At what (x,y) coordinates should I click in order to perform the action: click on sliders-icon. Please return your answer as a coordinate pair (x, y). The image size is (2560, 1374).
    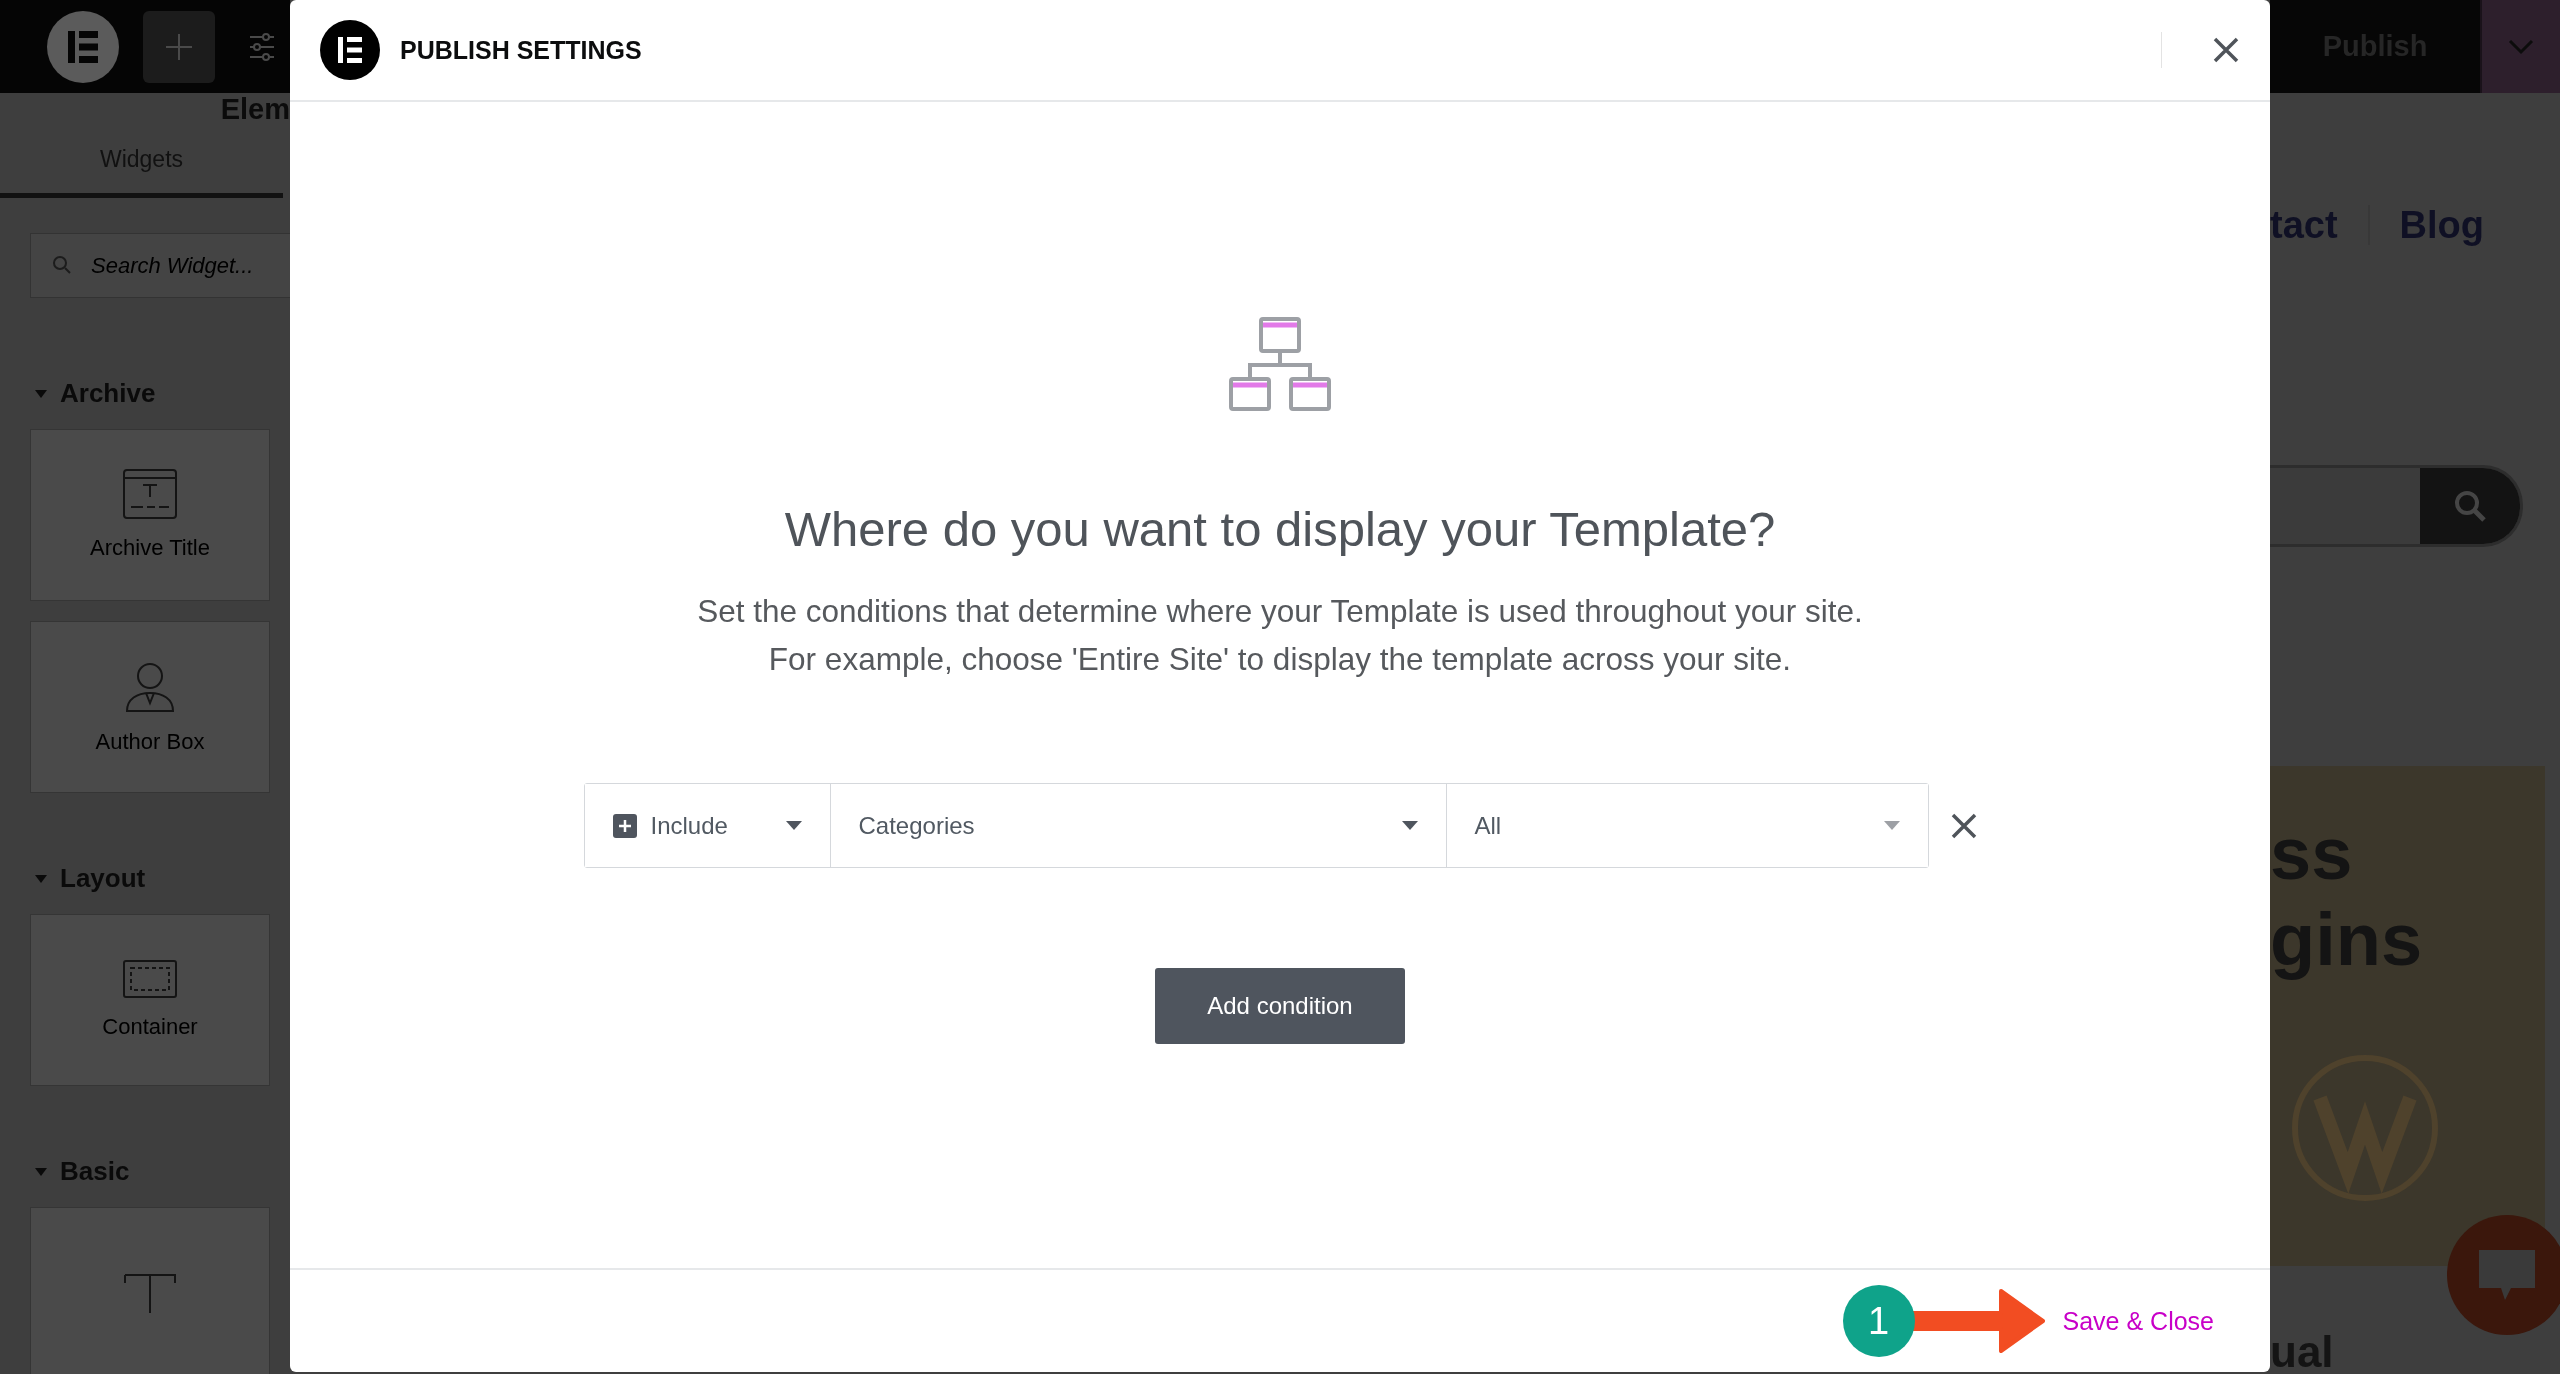
    Looking at the image, I should click on (262, 46).